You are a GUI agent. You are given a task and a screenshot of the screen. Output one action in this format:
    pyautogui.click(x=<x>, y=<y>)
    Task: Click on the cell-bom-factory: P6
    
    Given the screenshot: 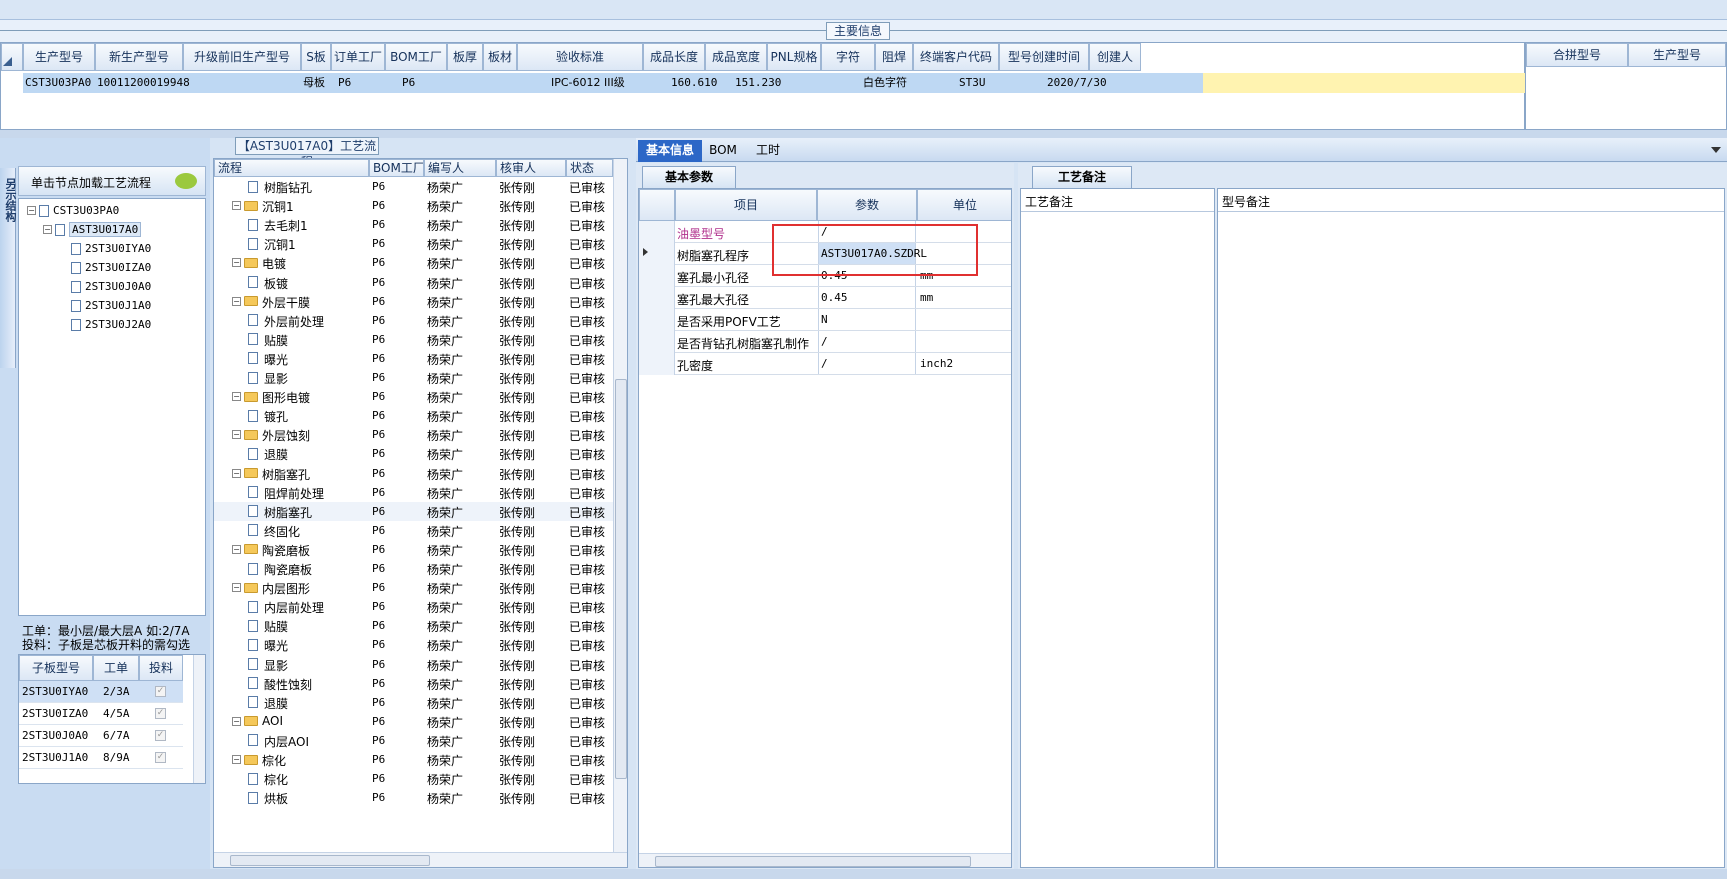 What is the action you would take?
    pyautogui.click(x=408, y=83)
    